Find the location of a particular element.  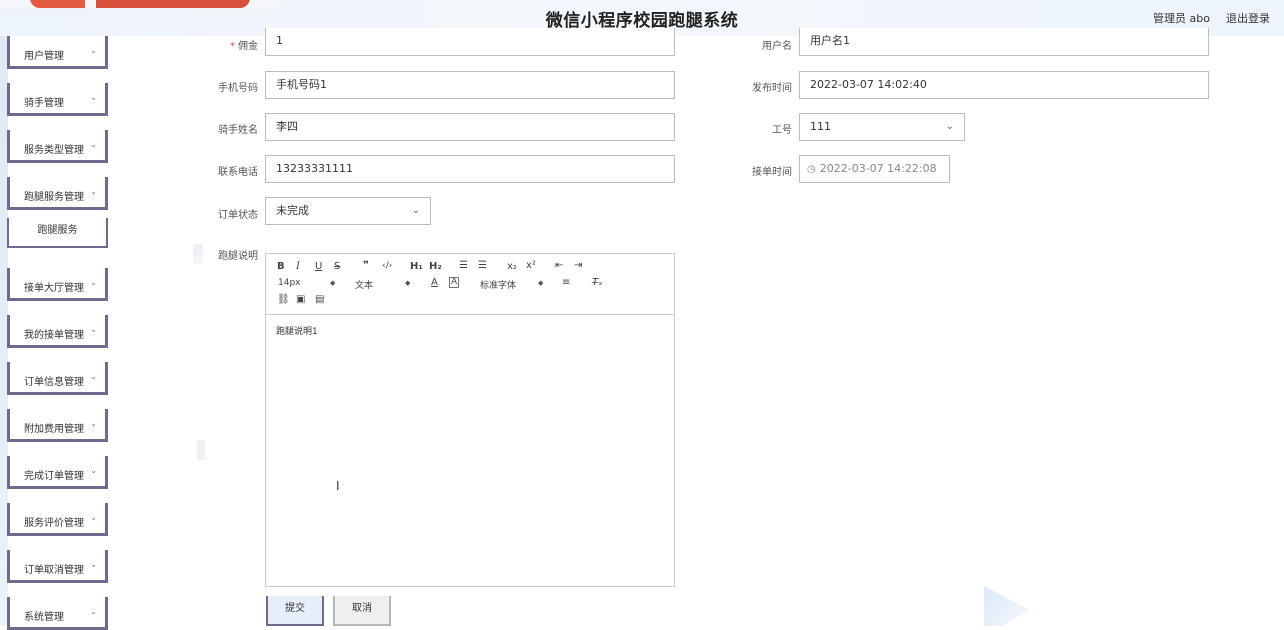

sidebar-item-order-info-management: 订单信息管理 ⌄ is located at coordinates (57, 378).